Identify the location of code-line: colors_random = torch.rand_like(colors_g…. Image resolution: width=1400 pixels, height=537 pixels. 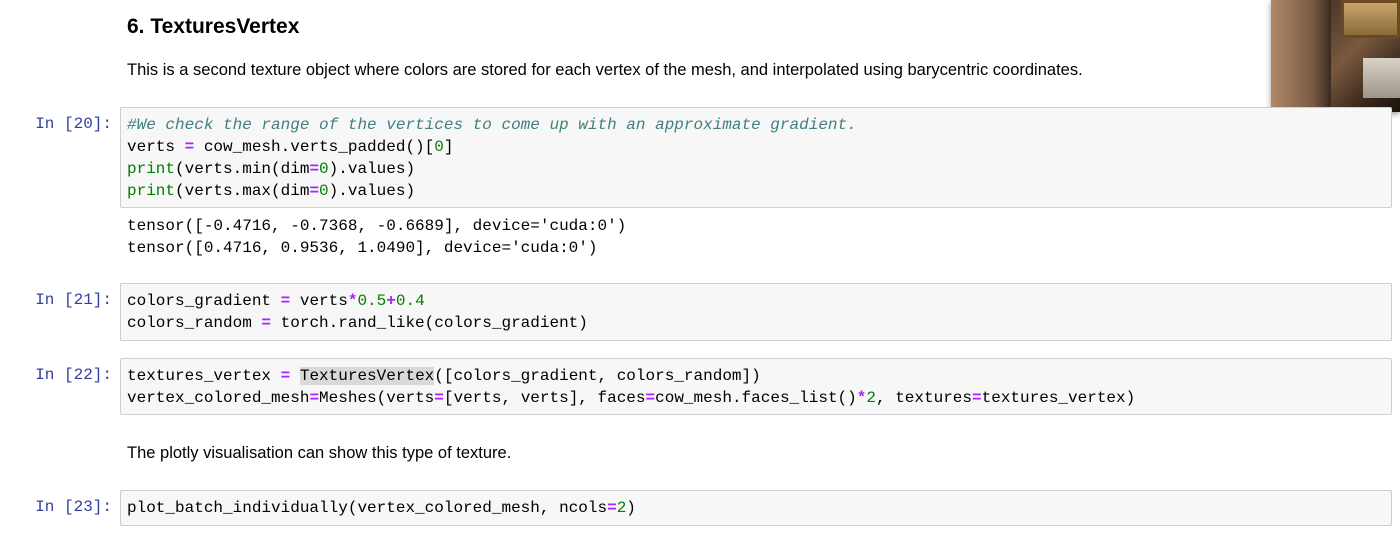
(357, 323).